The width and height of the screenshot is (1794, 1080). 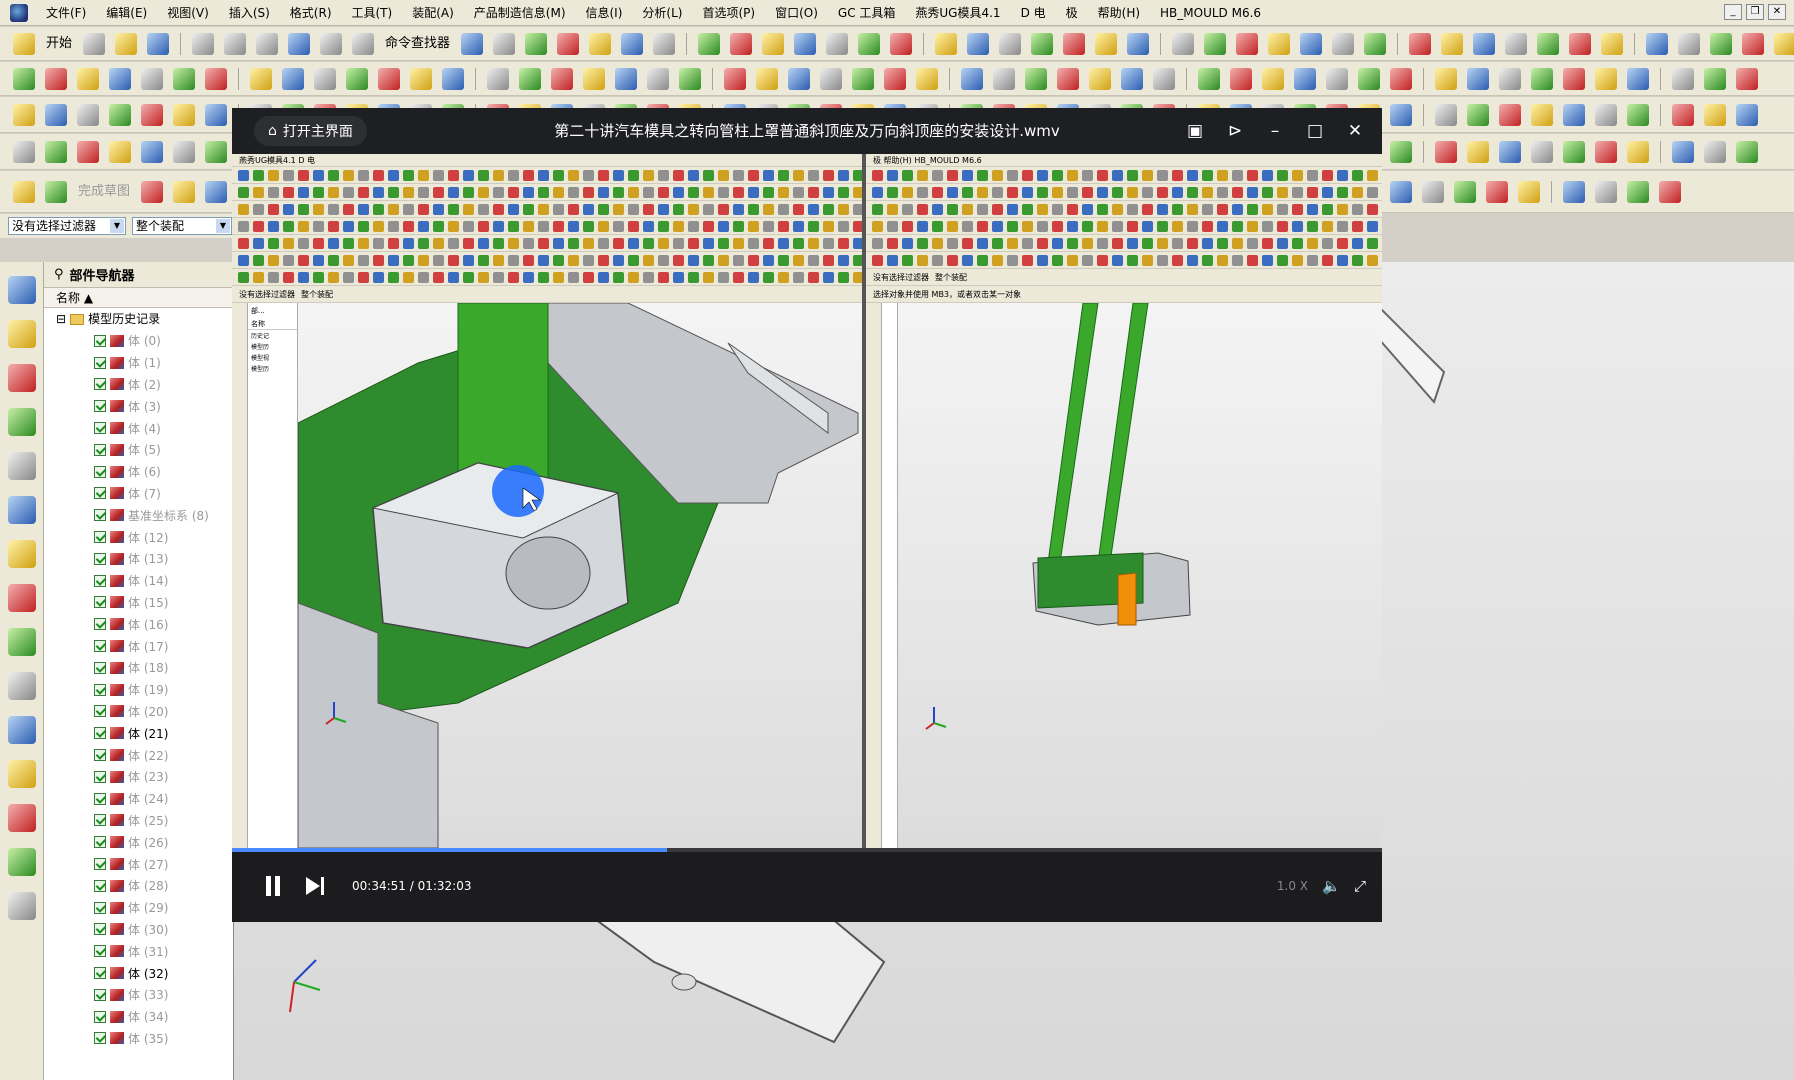 What do you see at coordinates (1195, 131) in the screenshot?
I see `mini-mode-icon: ▣` at bounding box center [1195, 131].